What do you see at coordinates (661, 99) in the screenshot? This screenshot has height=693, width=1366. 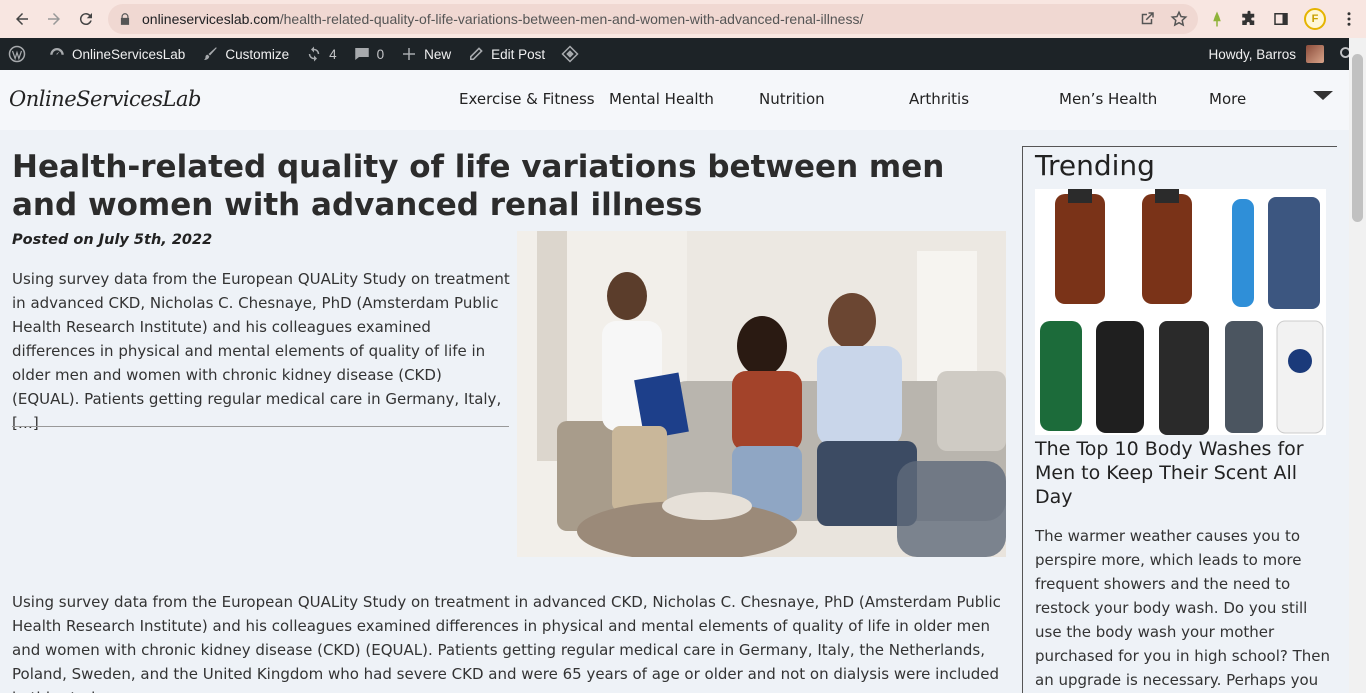 I see `menu-item-mental-health: Mental Health` at bounding box center [661, 99].